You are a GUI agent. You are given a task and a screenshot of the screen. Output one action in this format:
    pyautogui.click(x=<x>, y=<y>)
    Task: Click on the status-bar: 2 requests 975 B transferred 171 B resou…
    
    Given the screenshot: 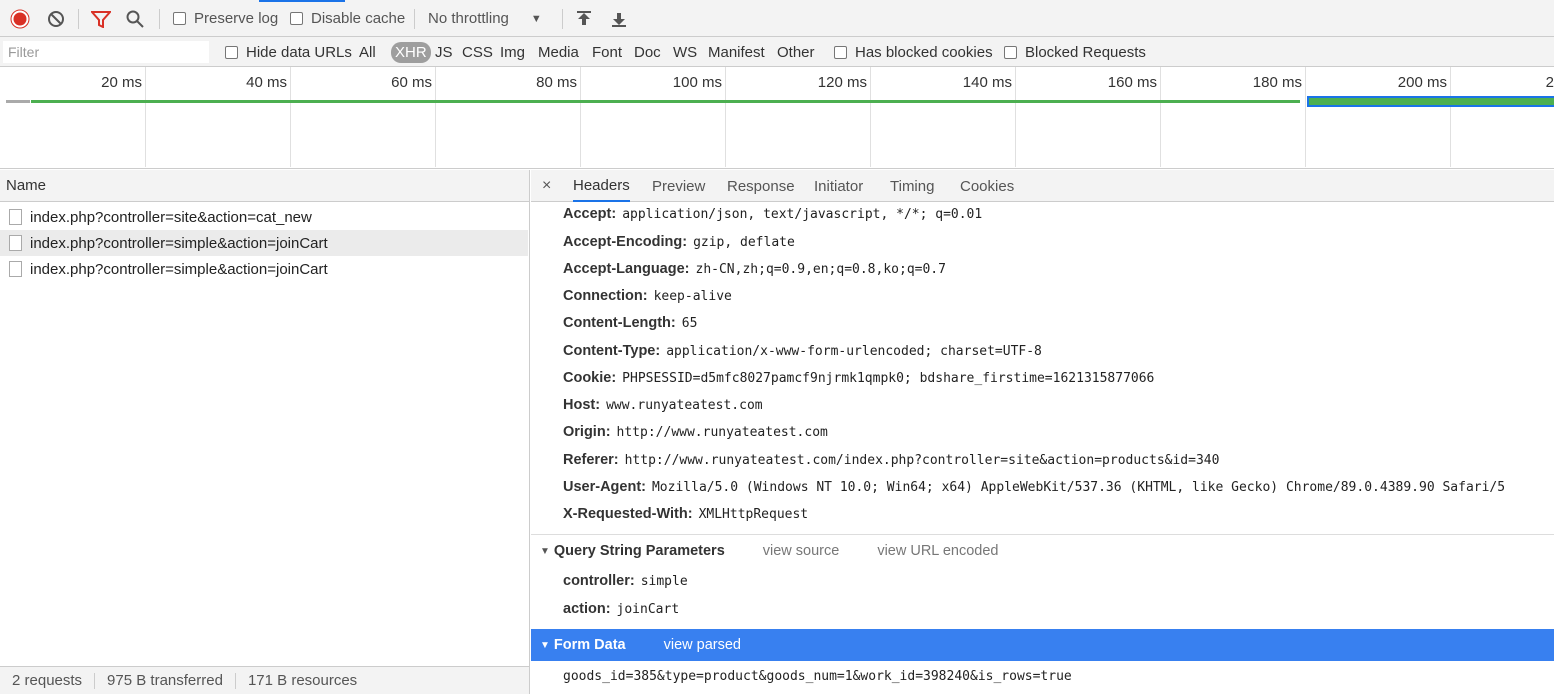 What is the action you would take?
    pyautogui.click(x=264, y=680)
    